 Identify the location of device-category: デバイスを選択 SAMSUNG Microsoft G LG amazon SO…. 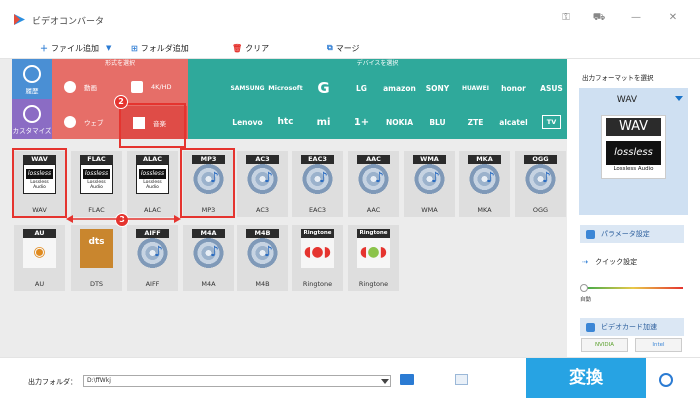
(377, 99).